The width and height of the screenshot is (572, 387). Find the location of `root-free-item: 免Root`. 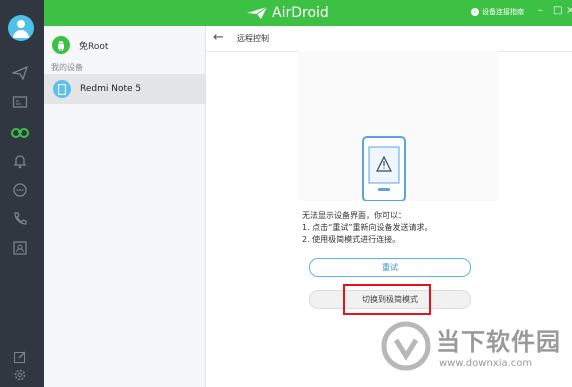

root-free-item: 免Root is located at coordinates (124, 45).